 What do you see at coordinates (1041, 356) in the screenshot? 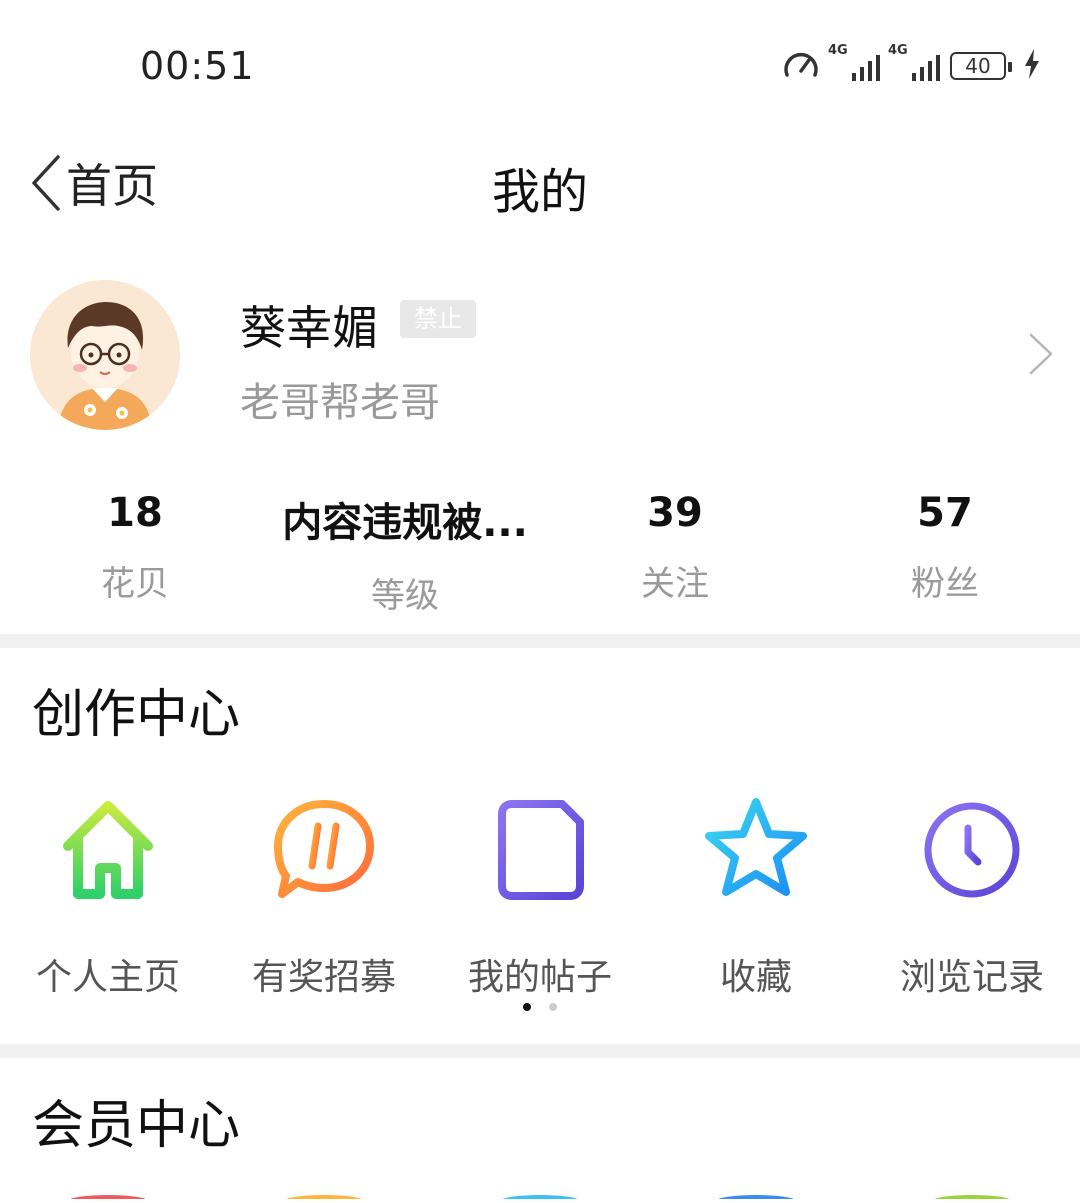
I see `chevron-right-icon` at bounding box center [1041, 356].